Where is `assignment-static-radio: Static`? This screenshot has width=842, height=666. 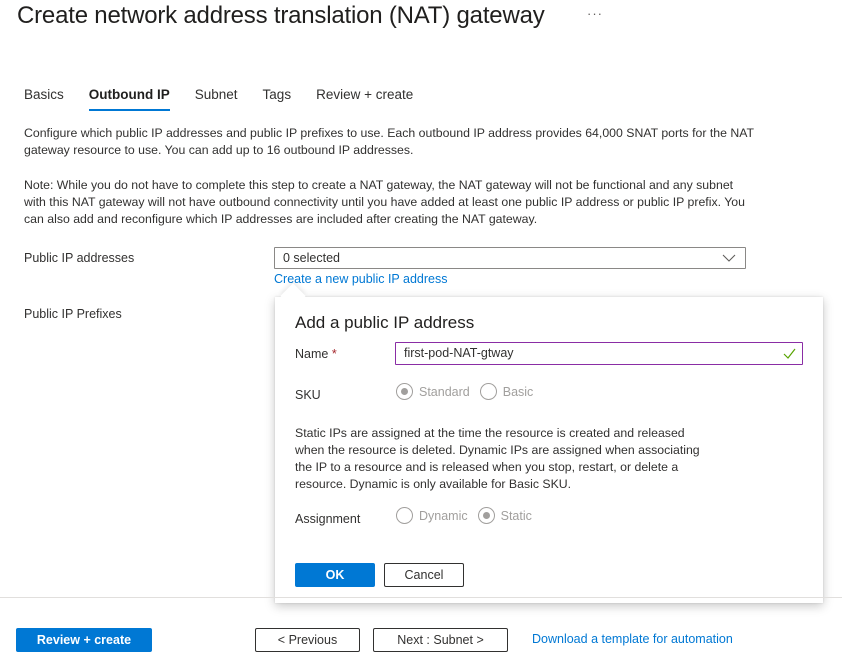
assignment-static-radio: Static is located at coordinates (504, 515).